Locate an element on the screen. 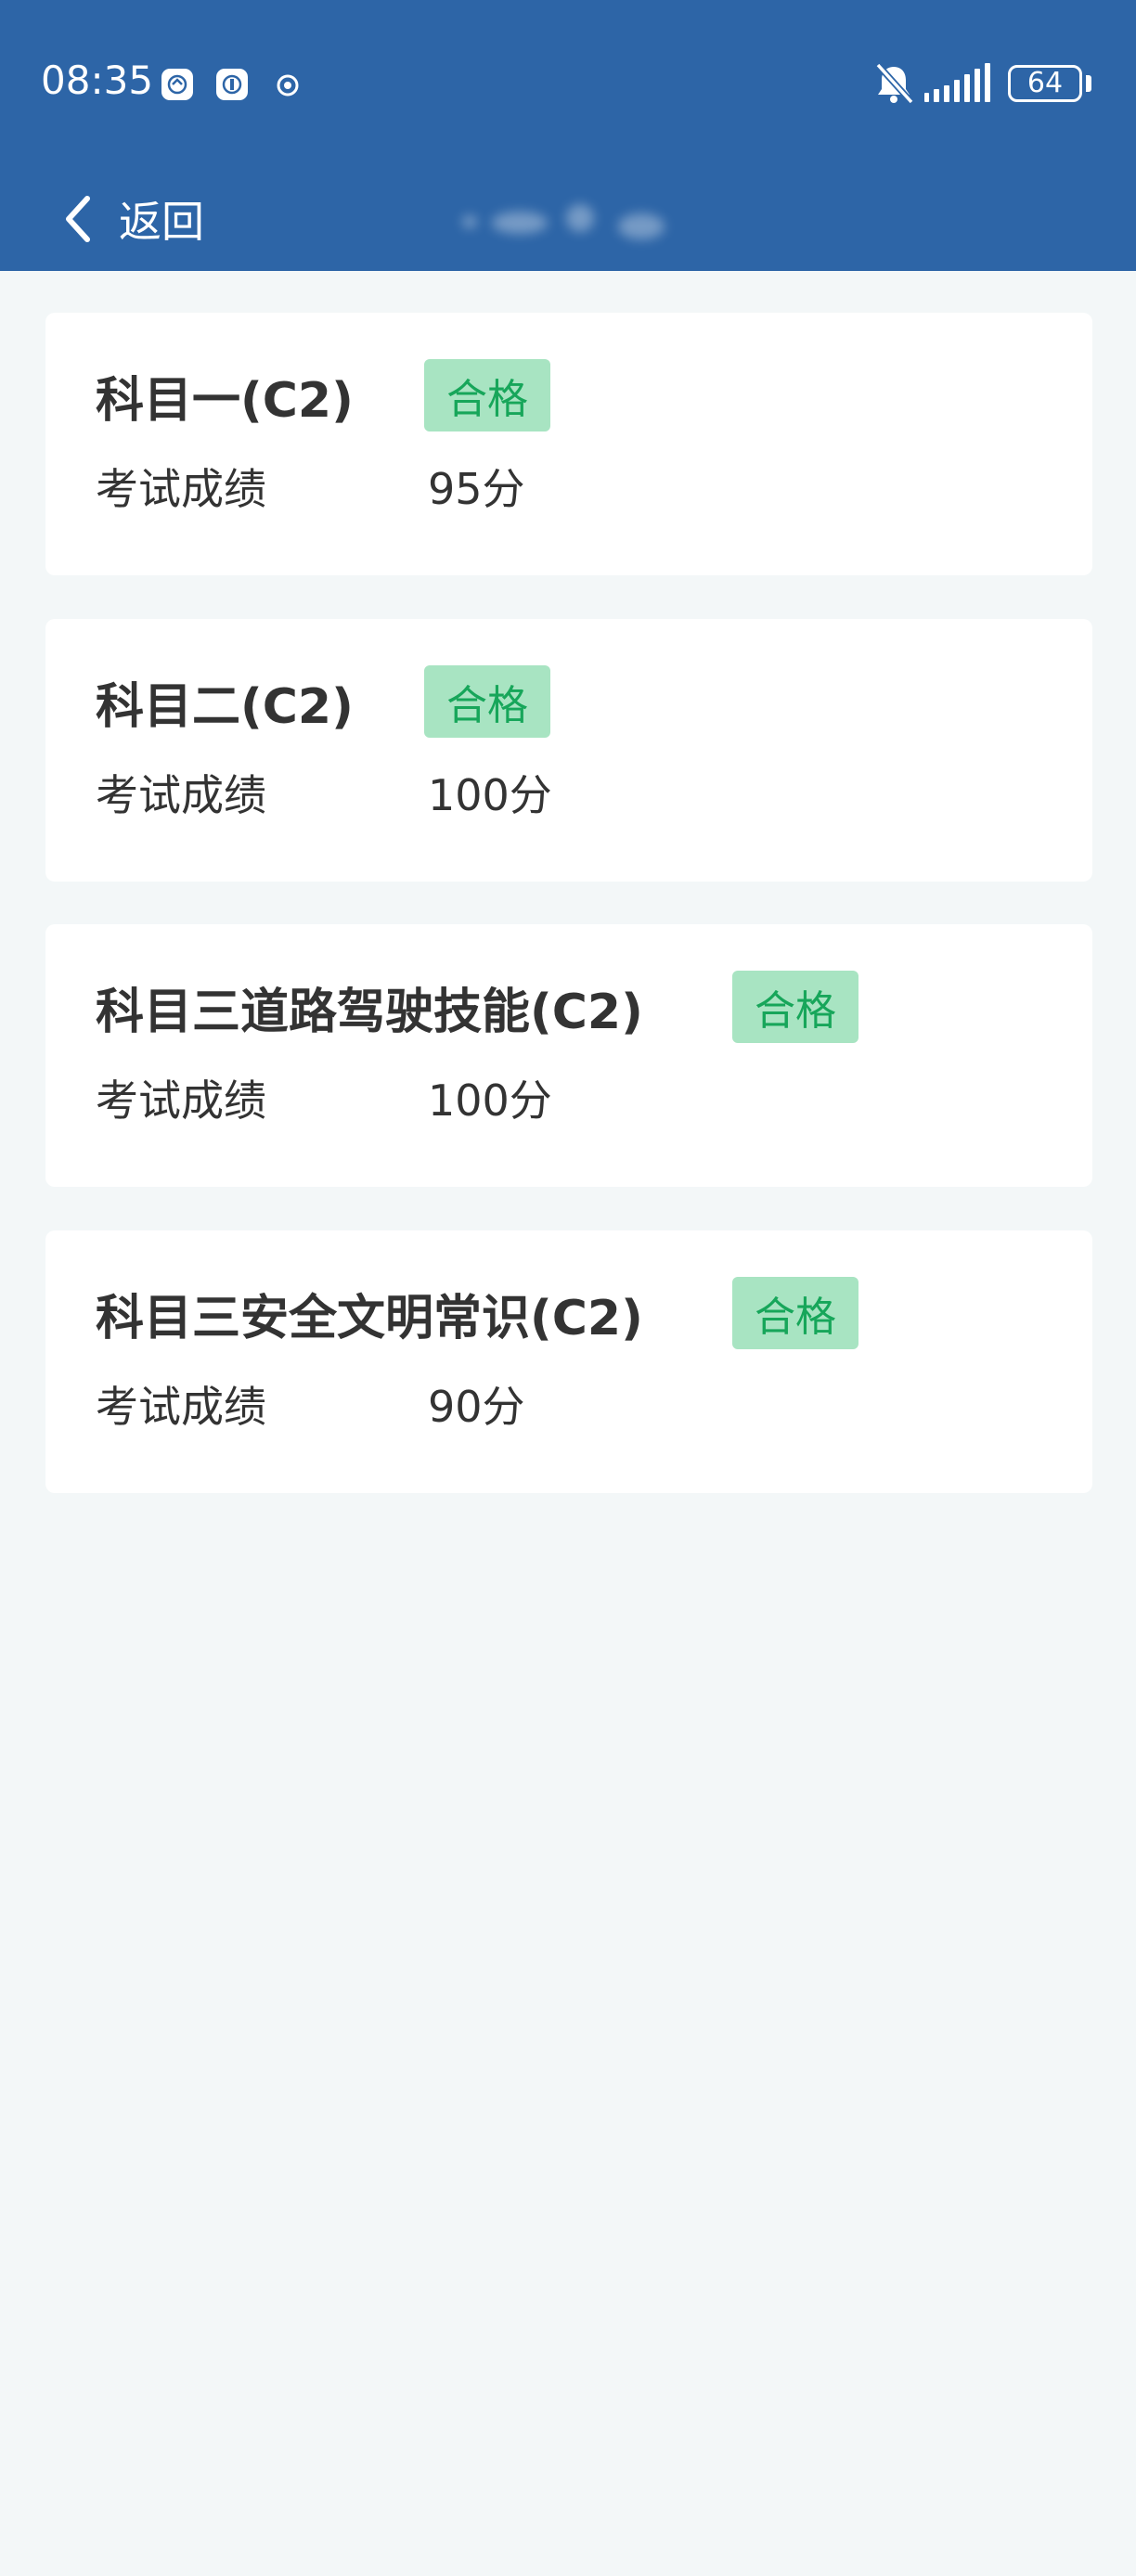  battery-icon: 64 is located at coordinates (1045, 84).